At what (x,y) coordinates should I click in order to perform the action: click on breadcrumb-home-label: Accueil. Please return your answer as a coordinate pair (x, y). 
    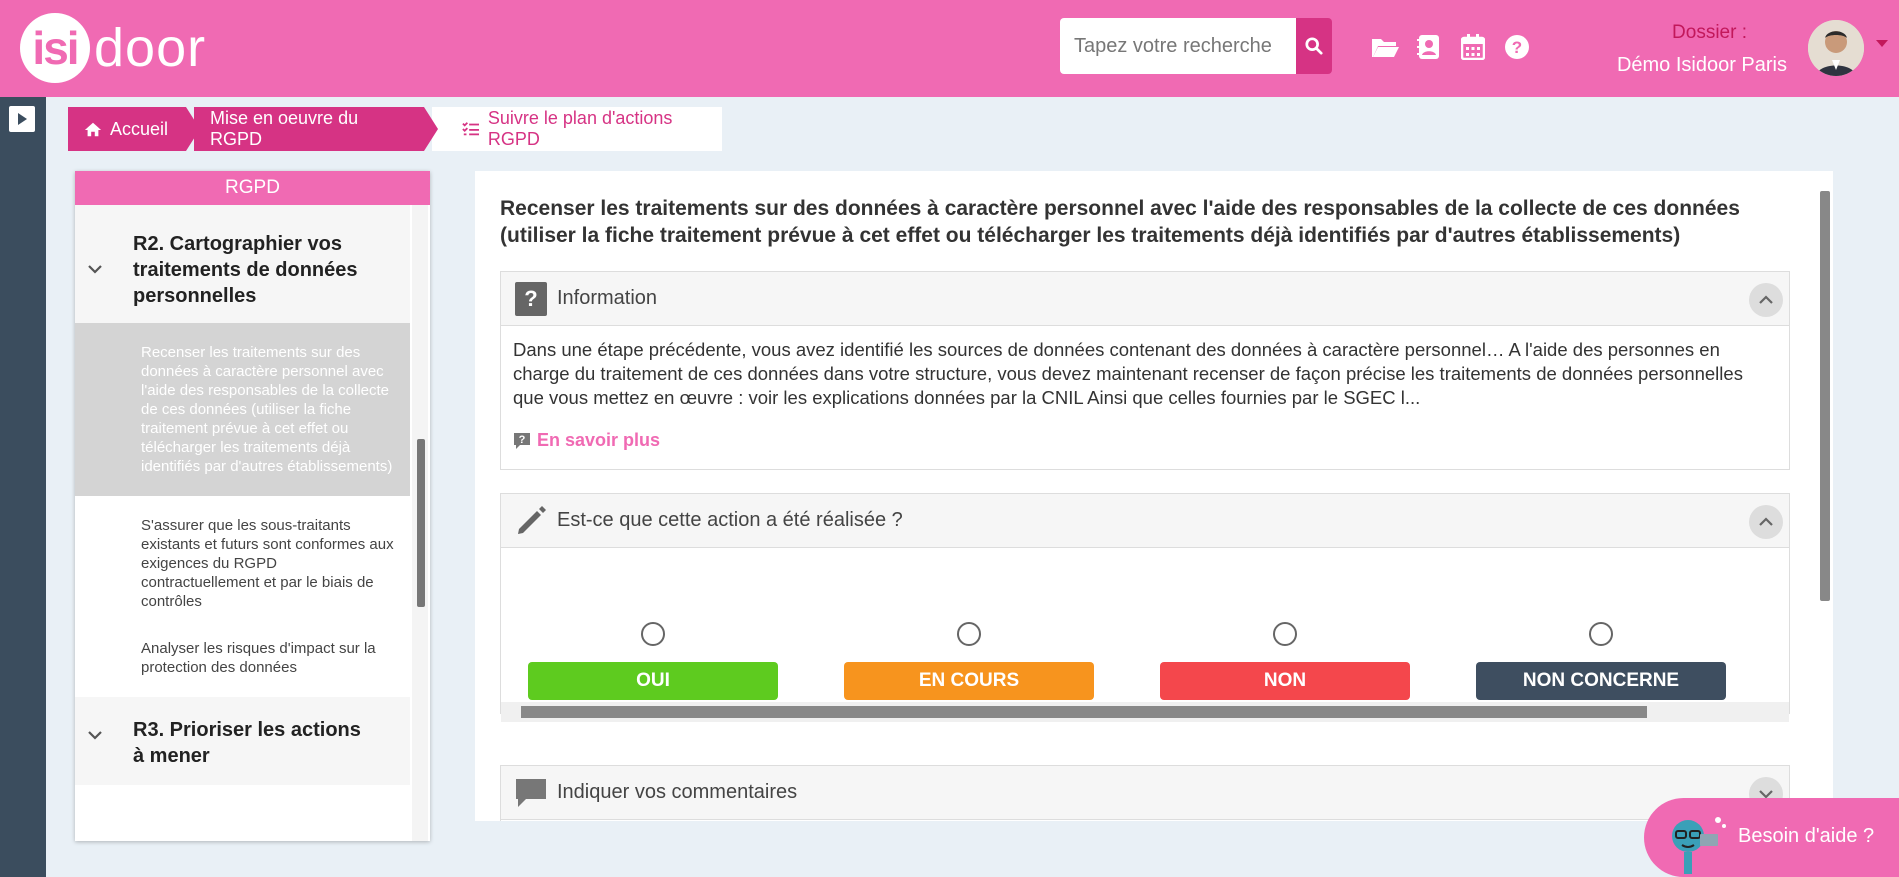
    Looking at the image, I should click on (138, 128).